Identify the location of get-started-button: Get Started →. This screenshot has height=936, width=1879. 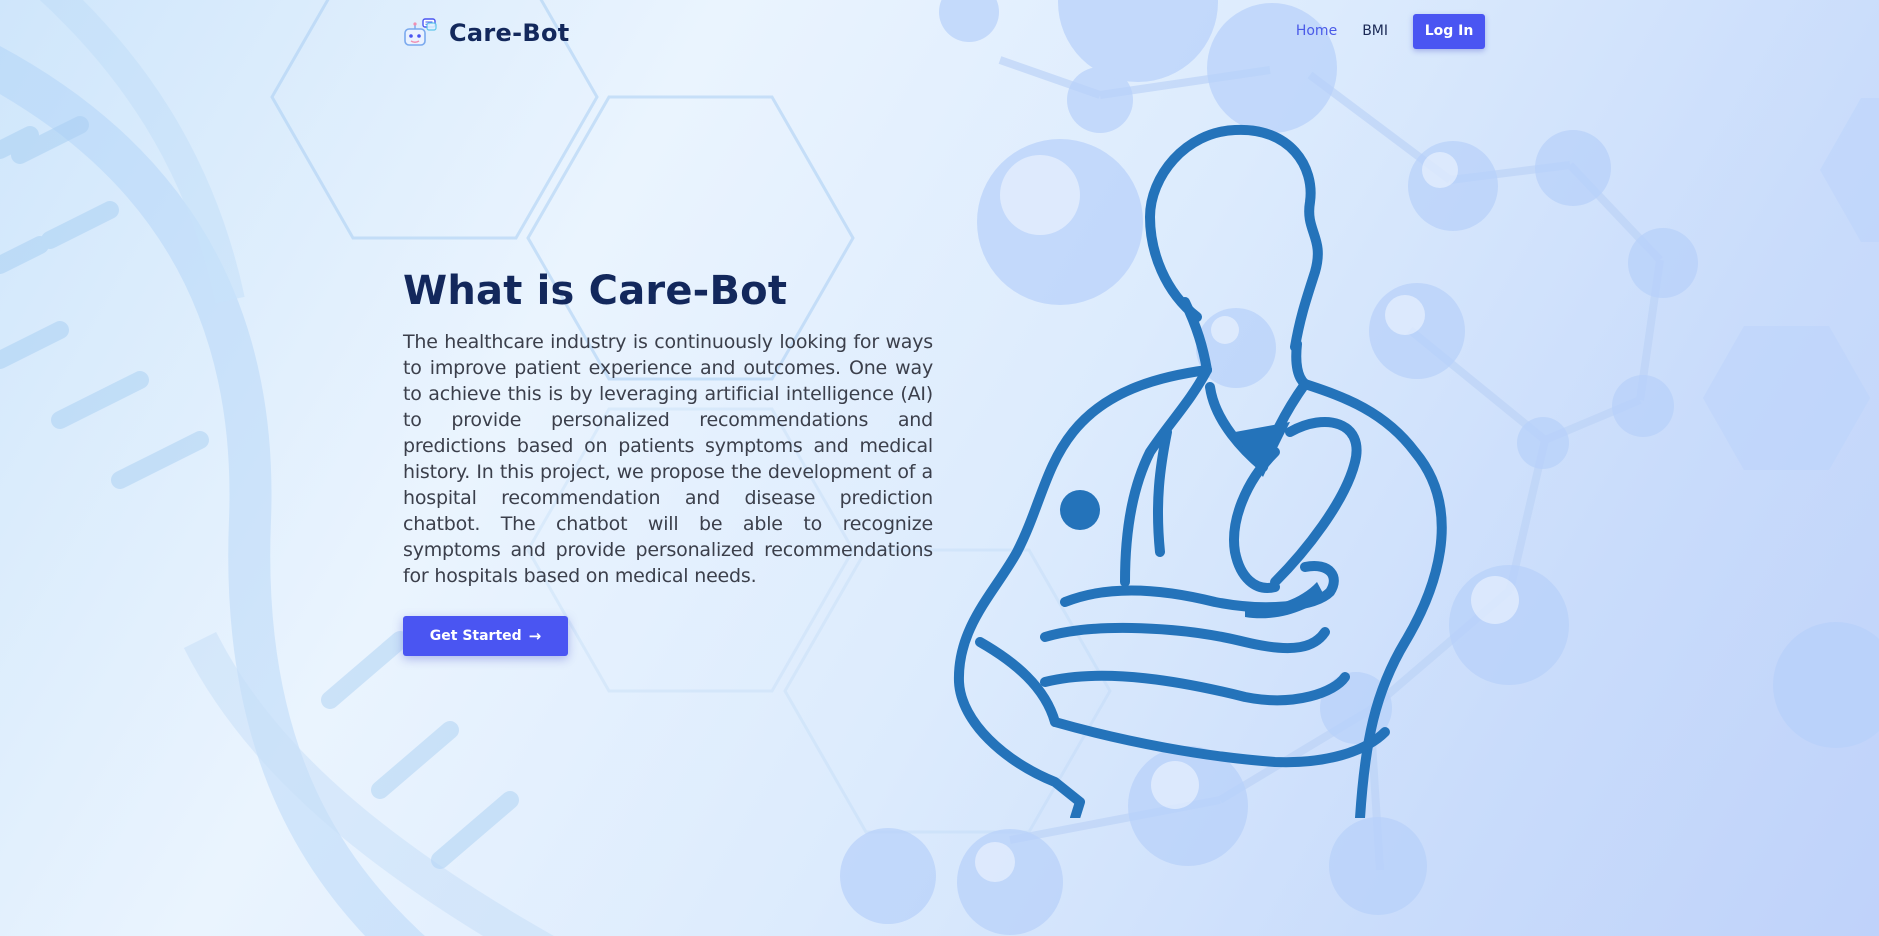
(485, 636).